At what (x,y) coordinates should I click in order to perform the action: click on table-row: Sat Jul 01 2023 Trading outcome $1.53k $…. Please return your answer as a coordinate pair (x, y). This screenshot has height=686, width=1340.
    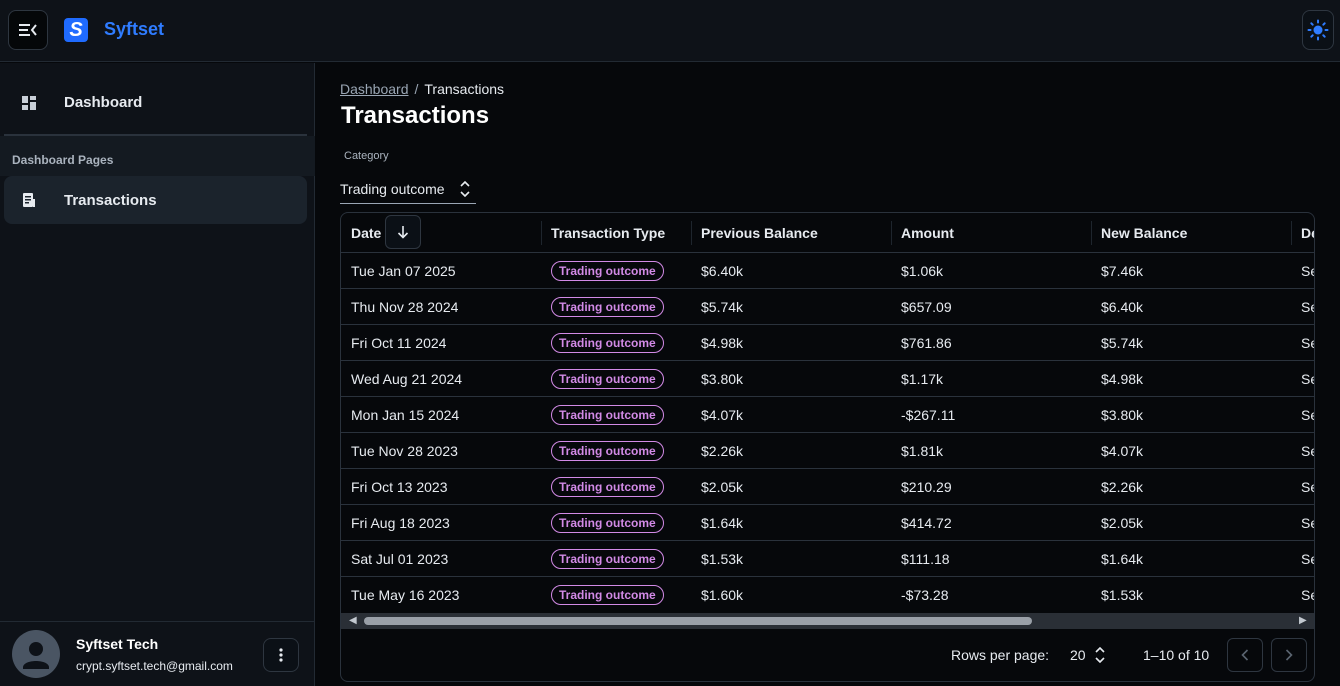
    Looking at the image, I should click on (827, 559).